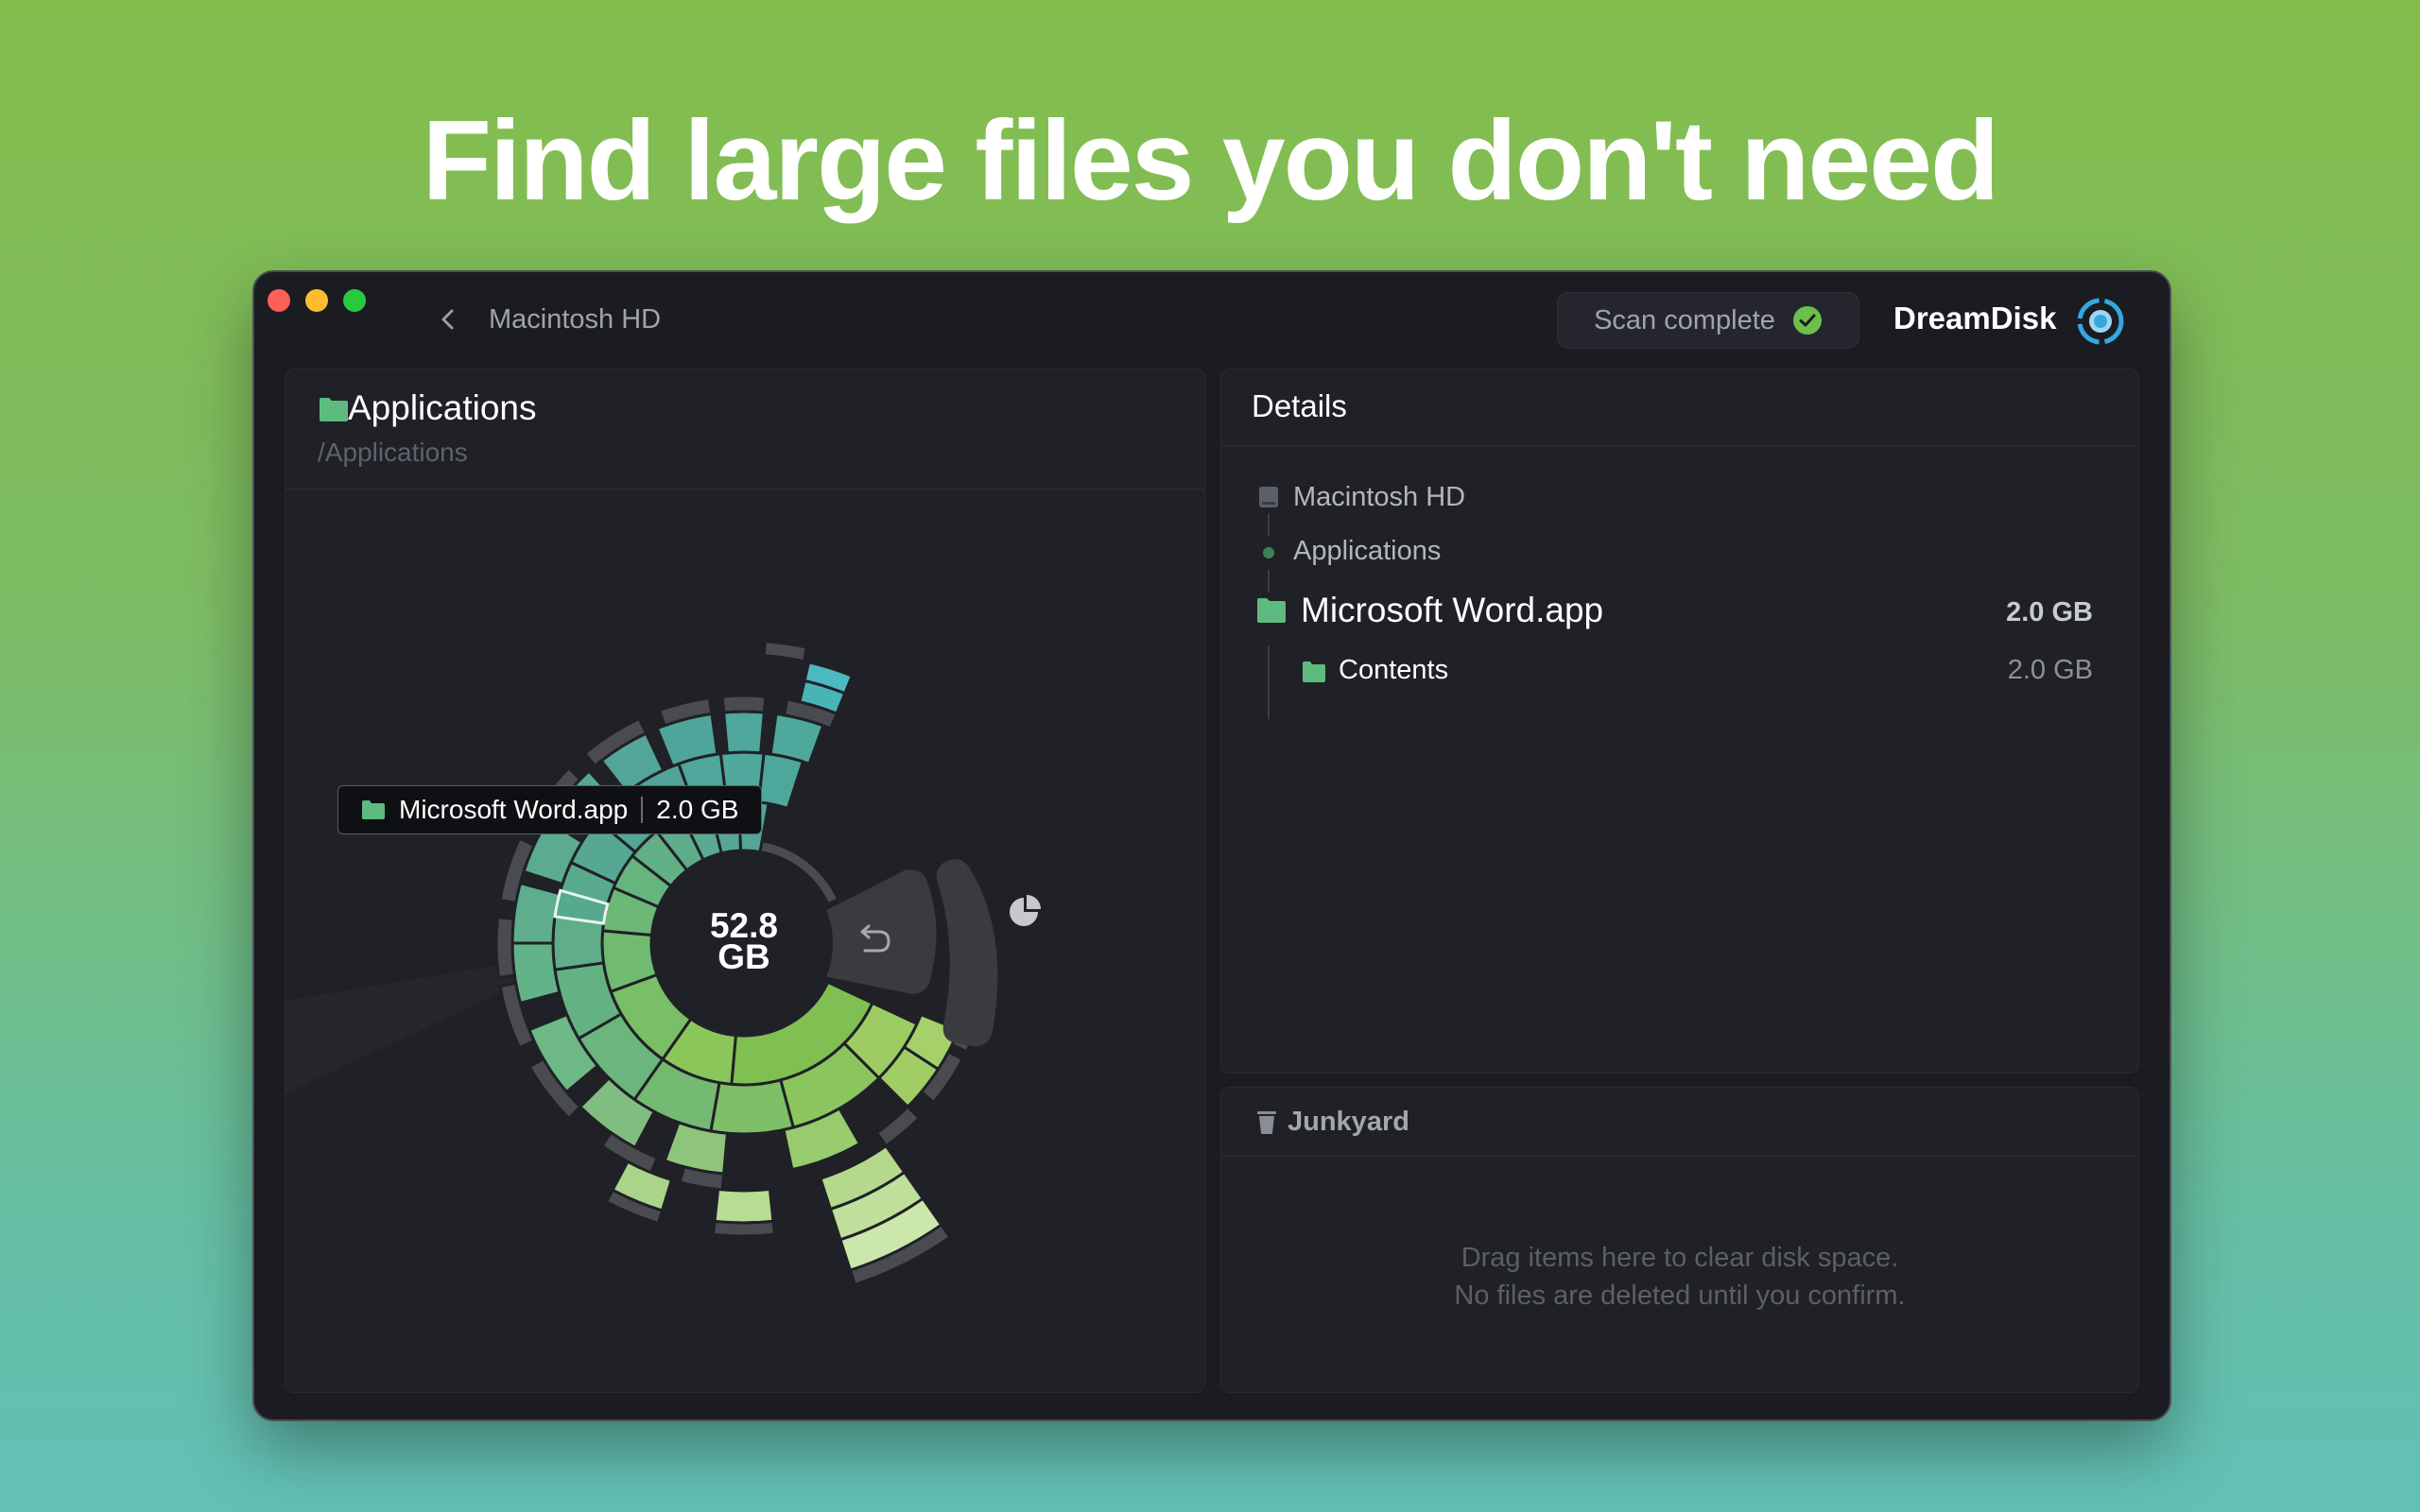  Describe the element at coordinates (1299, 405) in the screenshot. I see `details-title: Details` at that location.